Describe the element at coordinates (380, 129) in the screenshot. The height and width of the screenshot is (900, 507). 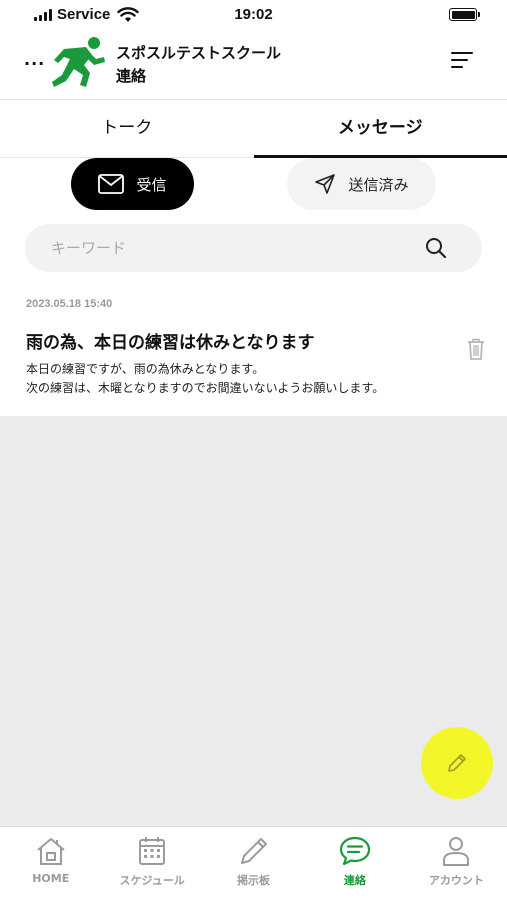
I see `tab-message: メッセージ` at that location.